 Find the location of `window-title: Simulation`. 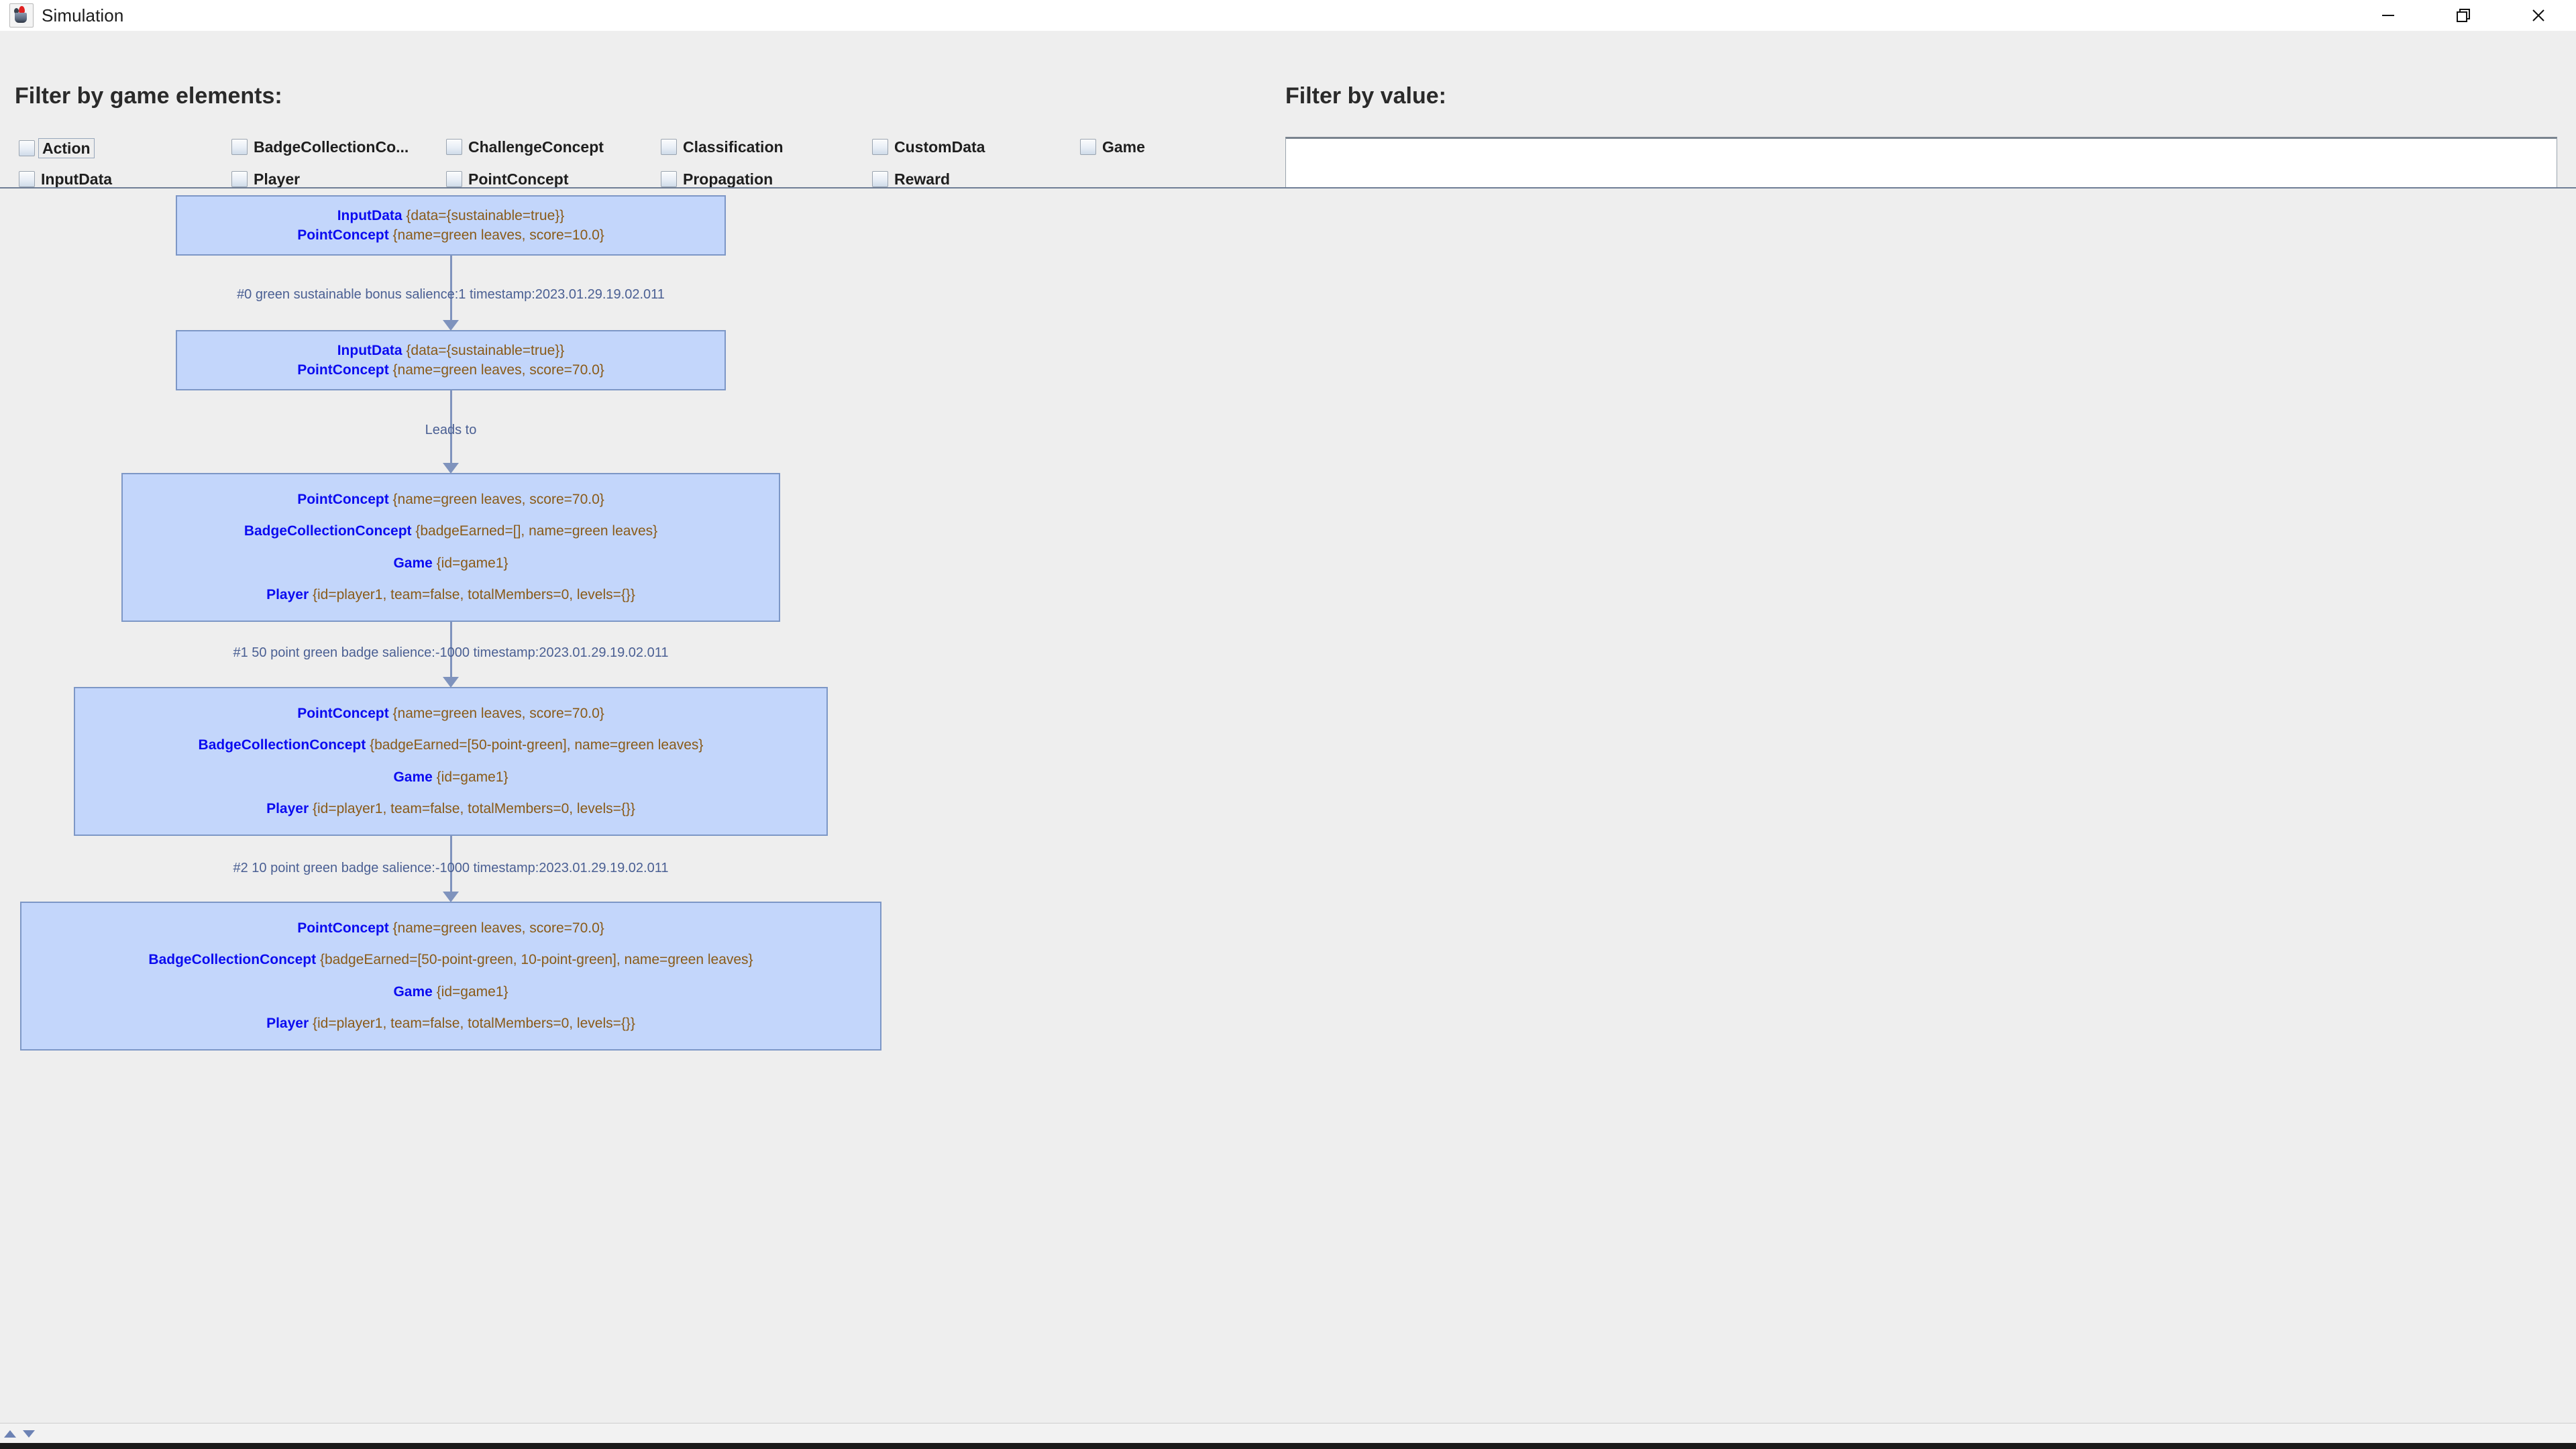

window-title: Simulation is located at coordinates (83, 15).